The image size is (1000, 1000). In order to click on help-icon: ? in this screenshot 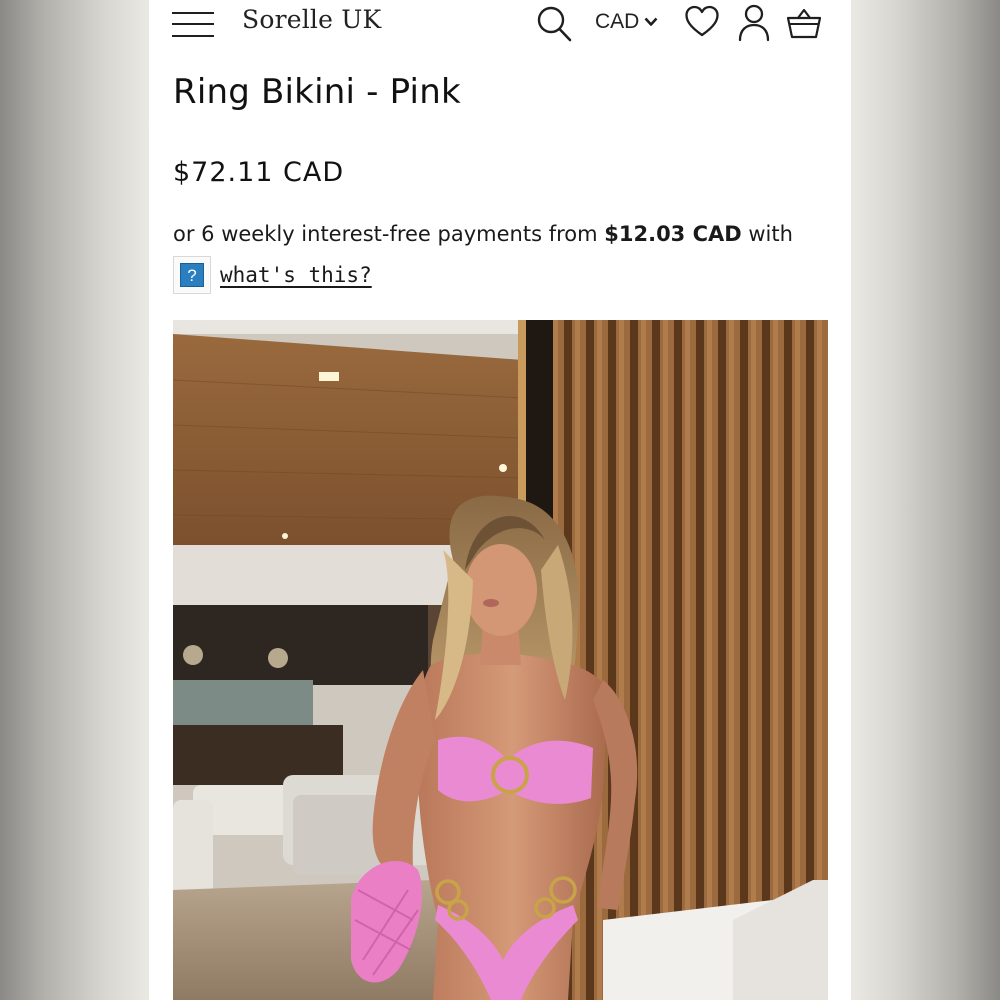, I will do `click(192, 275)`.